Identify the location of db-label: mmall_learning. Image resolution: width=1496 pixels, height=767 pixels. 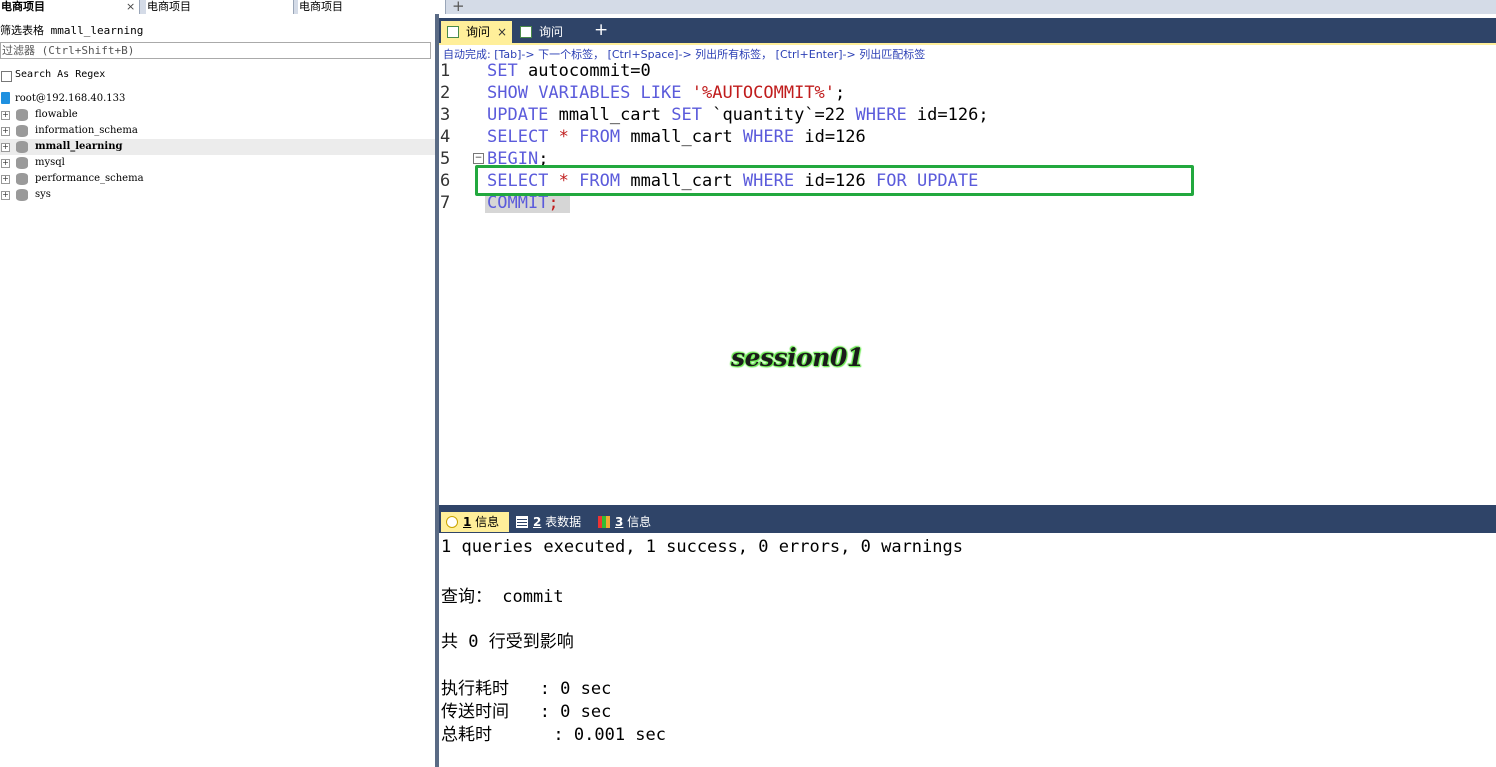
(79, 146).